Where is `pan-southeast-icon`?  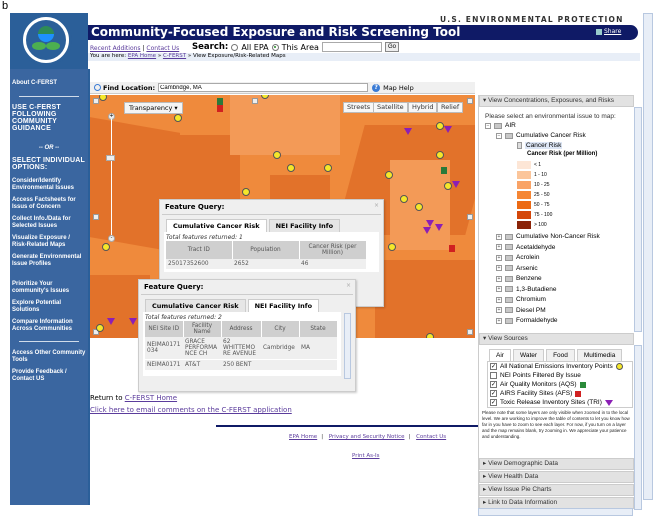 pan-southeast-icon is located at coordinates (470, 332).